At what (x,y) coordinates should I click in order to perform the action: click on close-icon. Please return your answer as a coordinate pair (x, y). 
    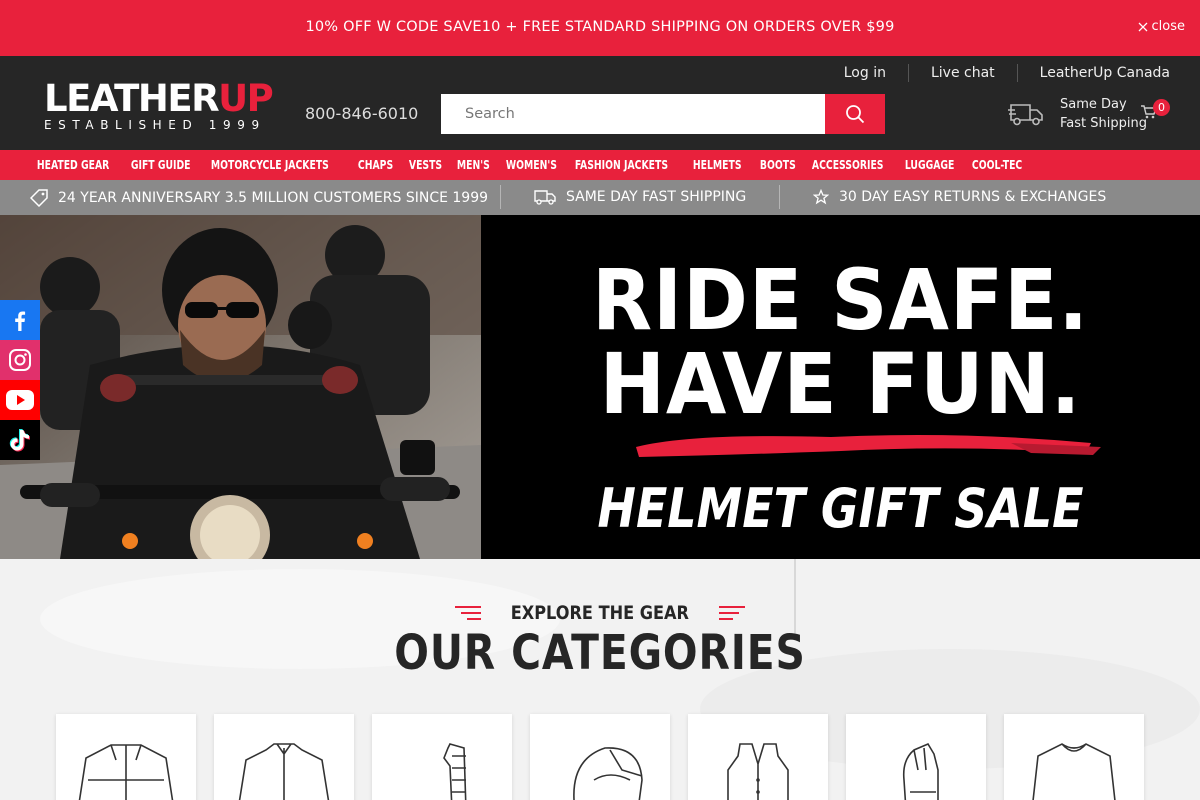
    Looking at the image, I should click on (1142, 26).